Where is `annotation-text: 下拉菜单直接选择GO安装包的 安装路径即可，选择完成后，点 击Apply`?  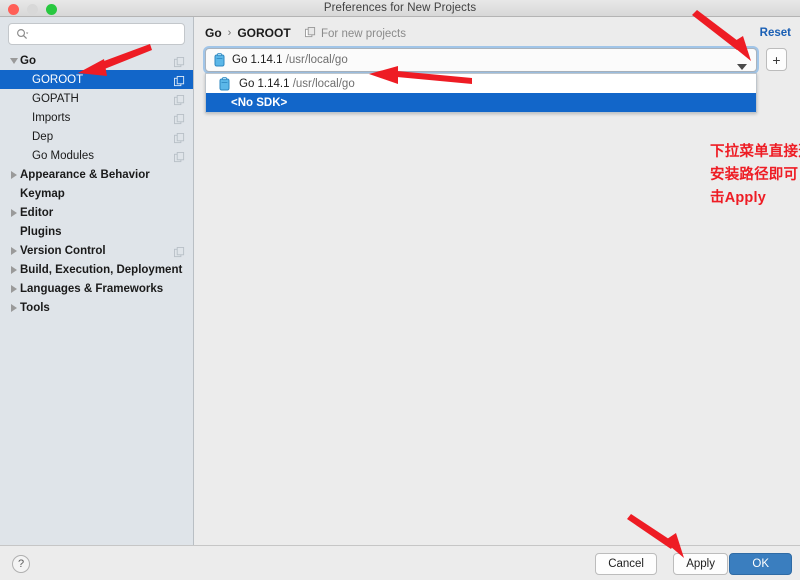 annotation-text: 下拉菜单直接选择GO安装包的 安装路径即可，选择完成后，点 击Apply is located at coordinates (755, 175).